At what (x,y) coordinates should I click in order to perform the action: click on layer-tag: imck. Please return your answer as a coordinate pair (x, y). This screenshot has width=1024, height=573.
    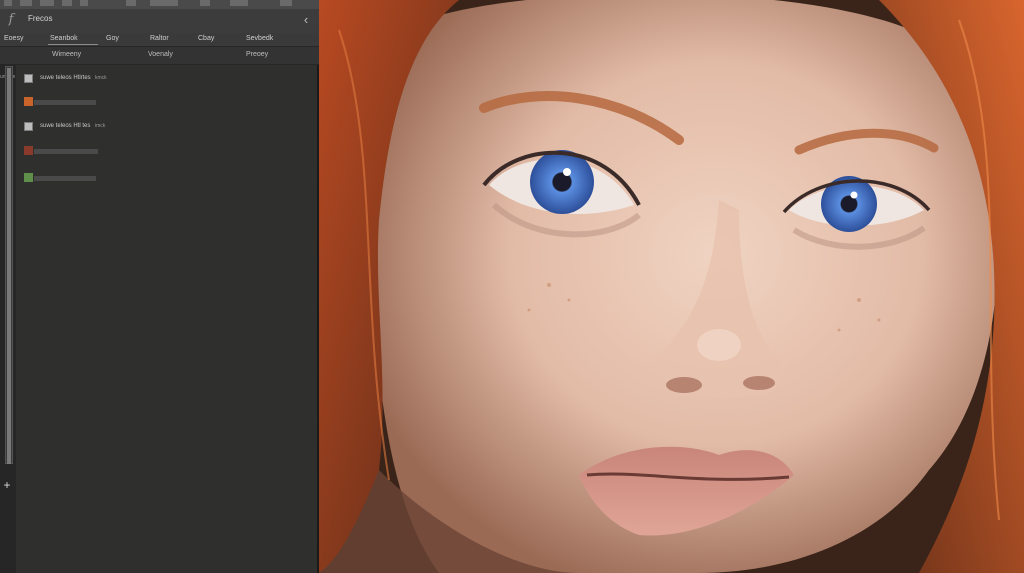
    Looking at the image, I should click on (100, 126).